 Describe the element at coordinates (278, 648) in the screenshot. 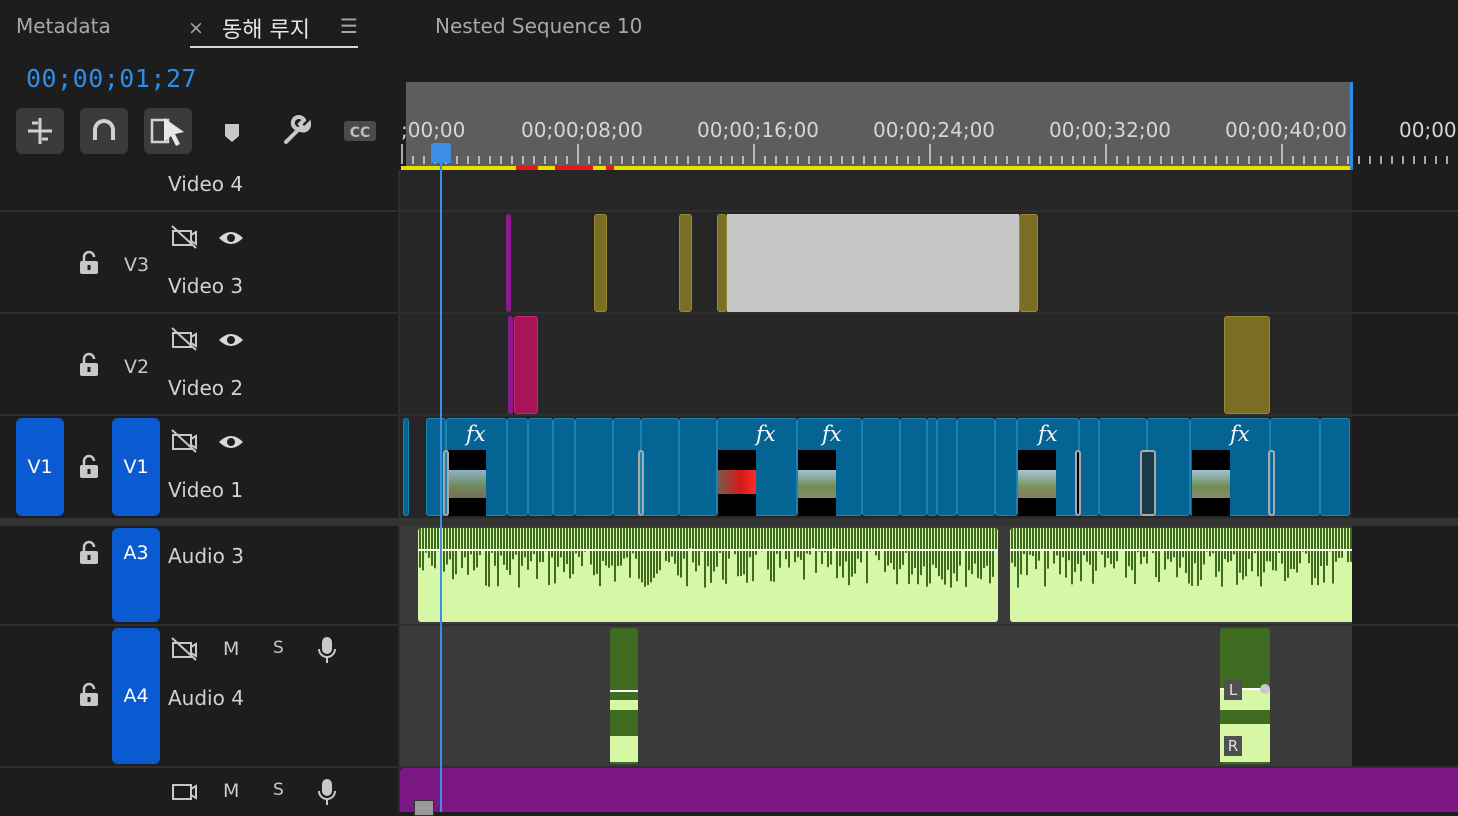

I see `solo-track-a4-button: S` at that location.